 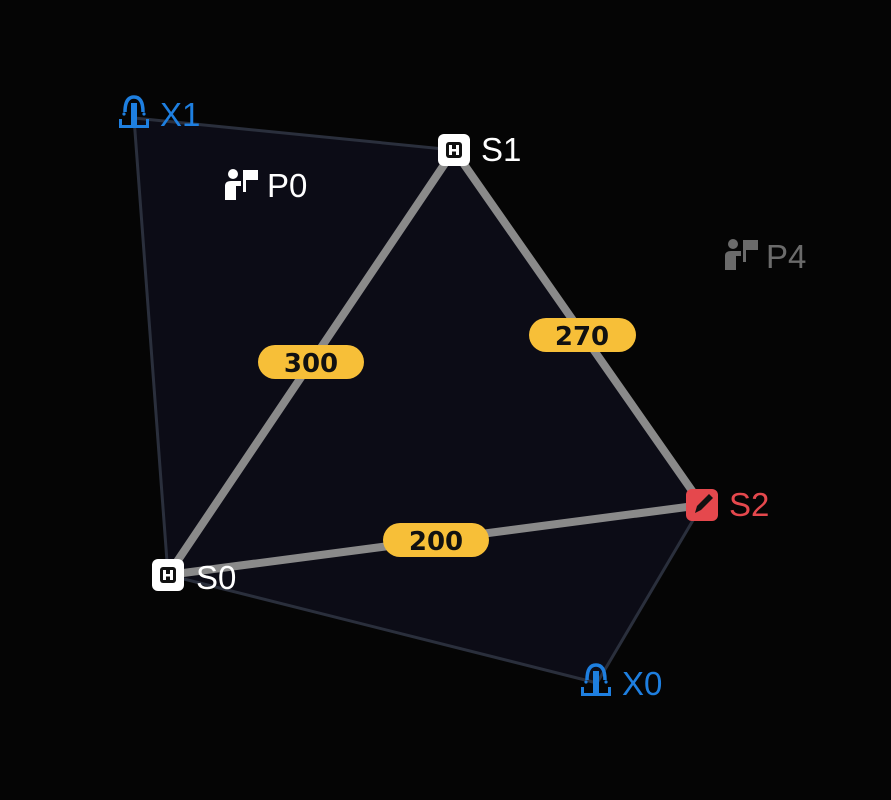 What do you see at coordinates (727, 504) in the screenshot?
I see `node-s2: S2` at bounding box center [727, 504].